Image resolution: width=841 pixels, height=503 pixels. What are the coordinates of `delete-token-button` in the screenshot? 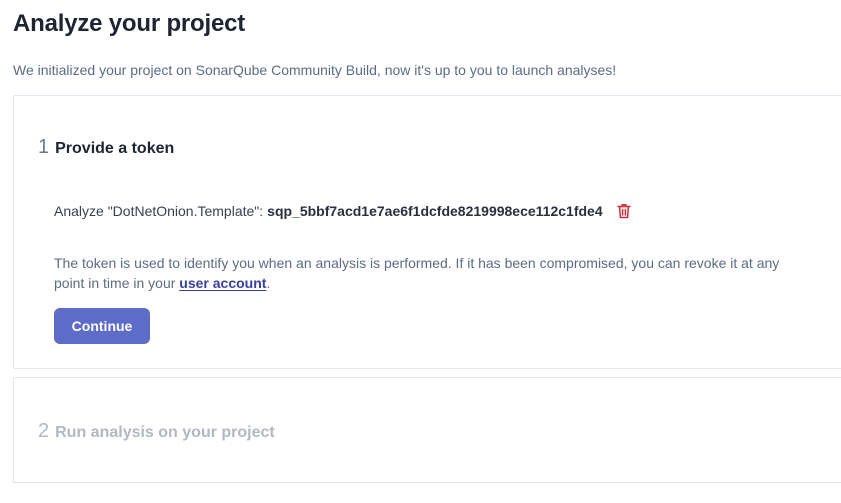 It's located at (624, 211).